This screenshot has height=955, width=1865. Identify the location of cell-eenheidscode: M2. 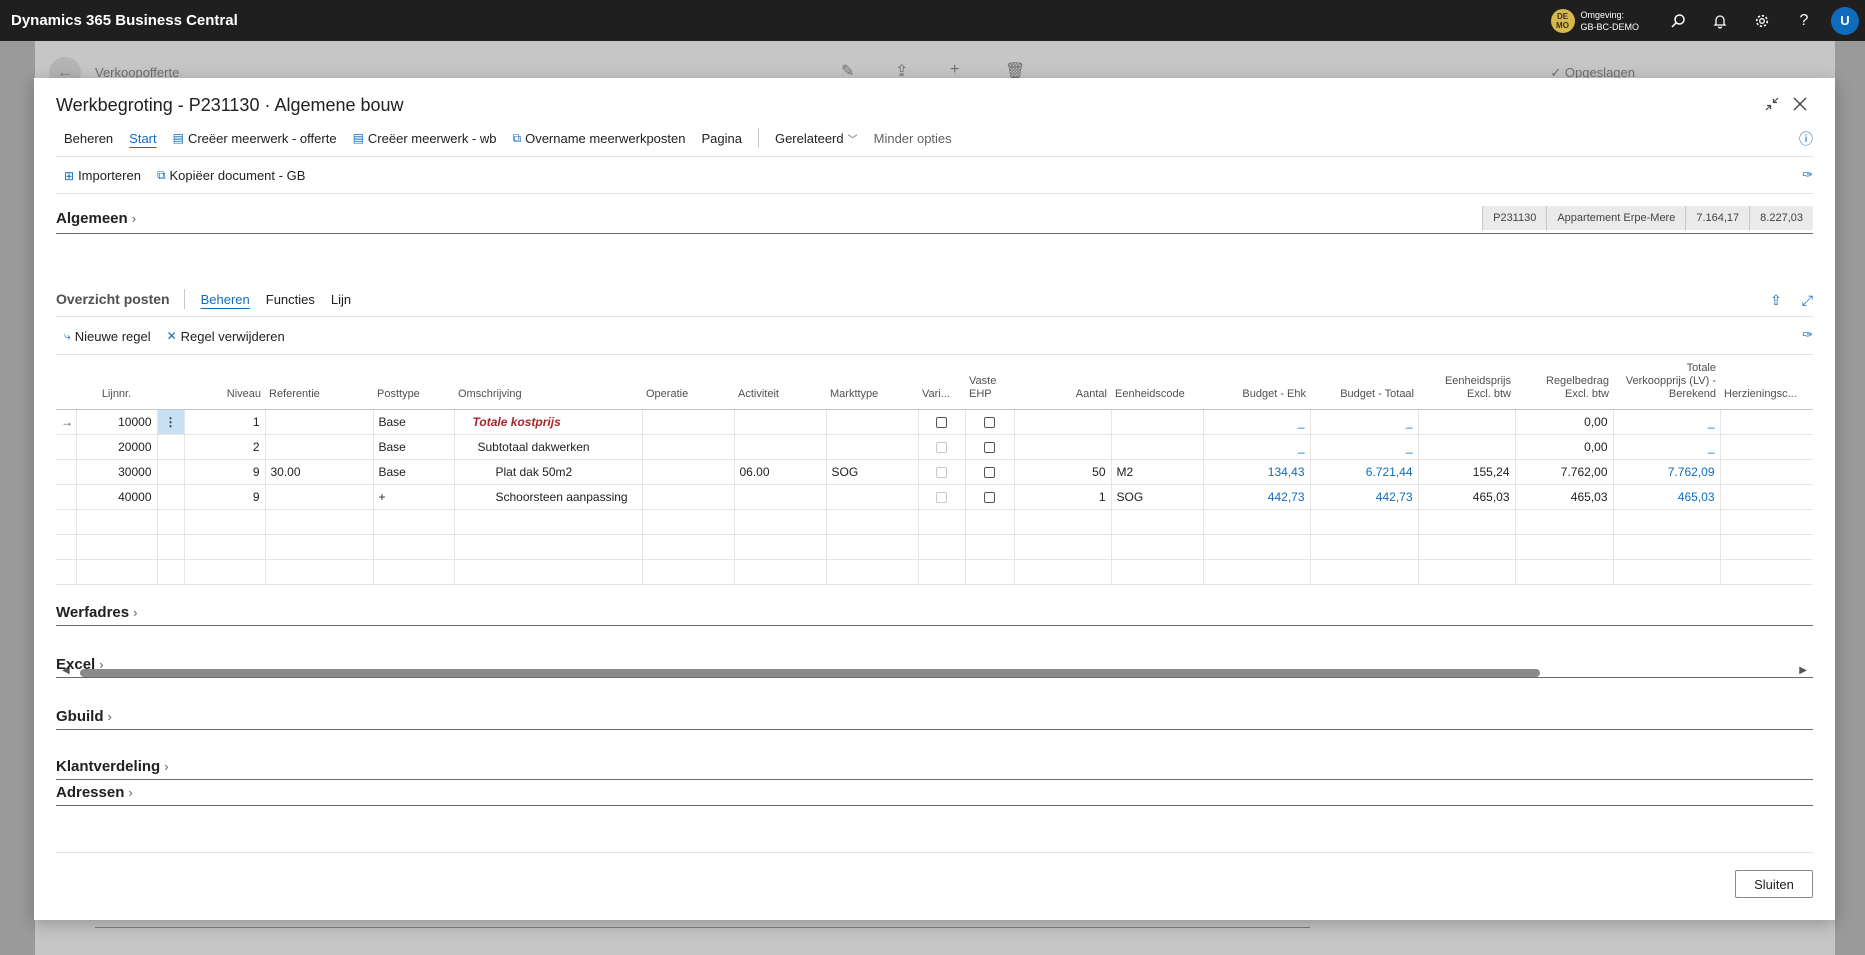
(1157, 472).